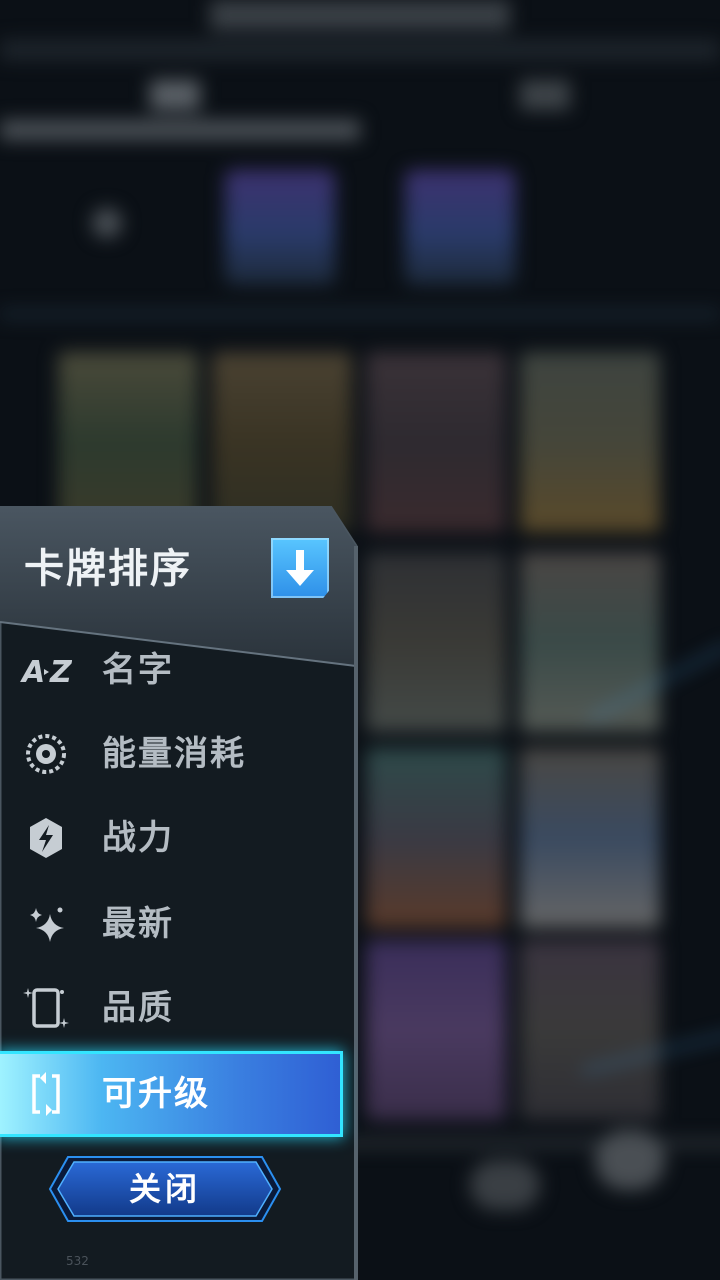 The width and height of the screenshot is (720, 1280). I want to click on energy-cost-icon, so click(46, 754).